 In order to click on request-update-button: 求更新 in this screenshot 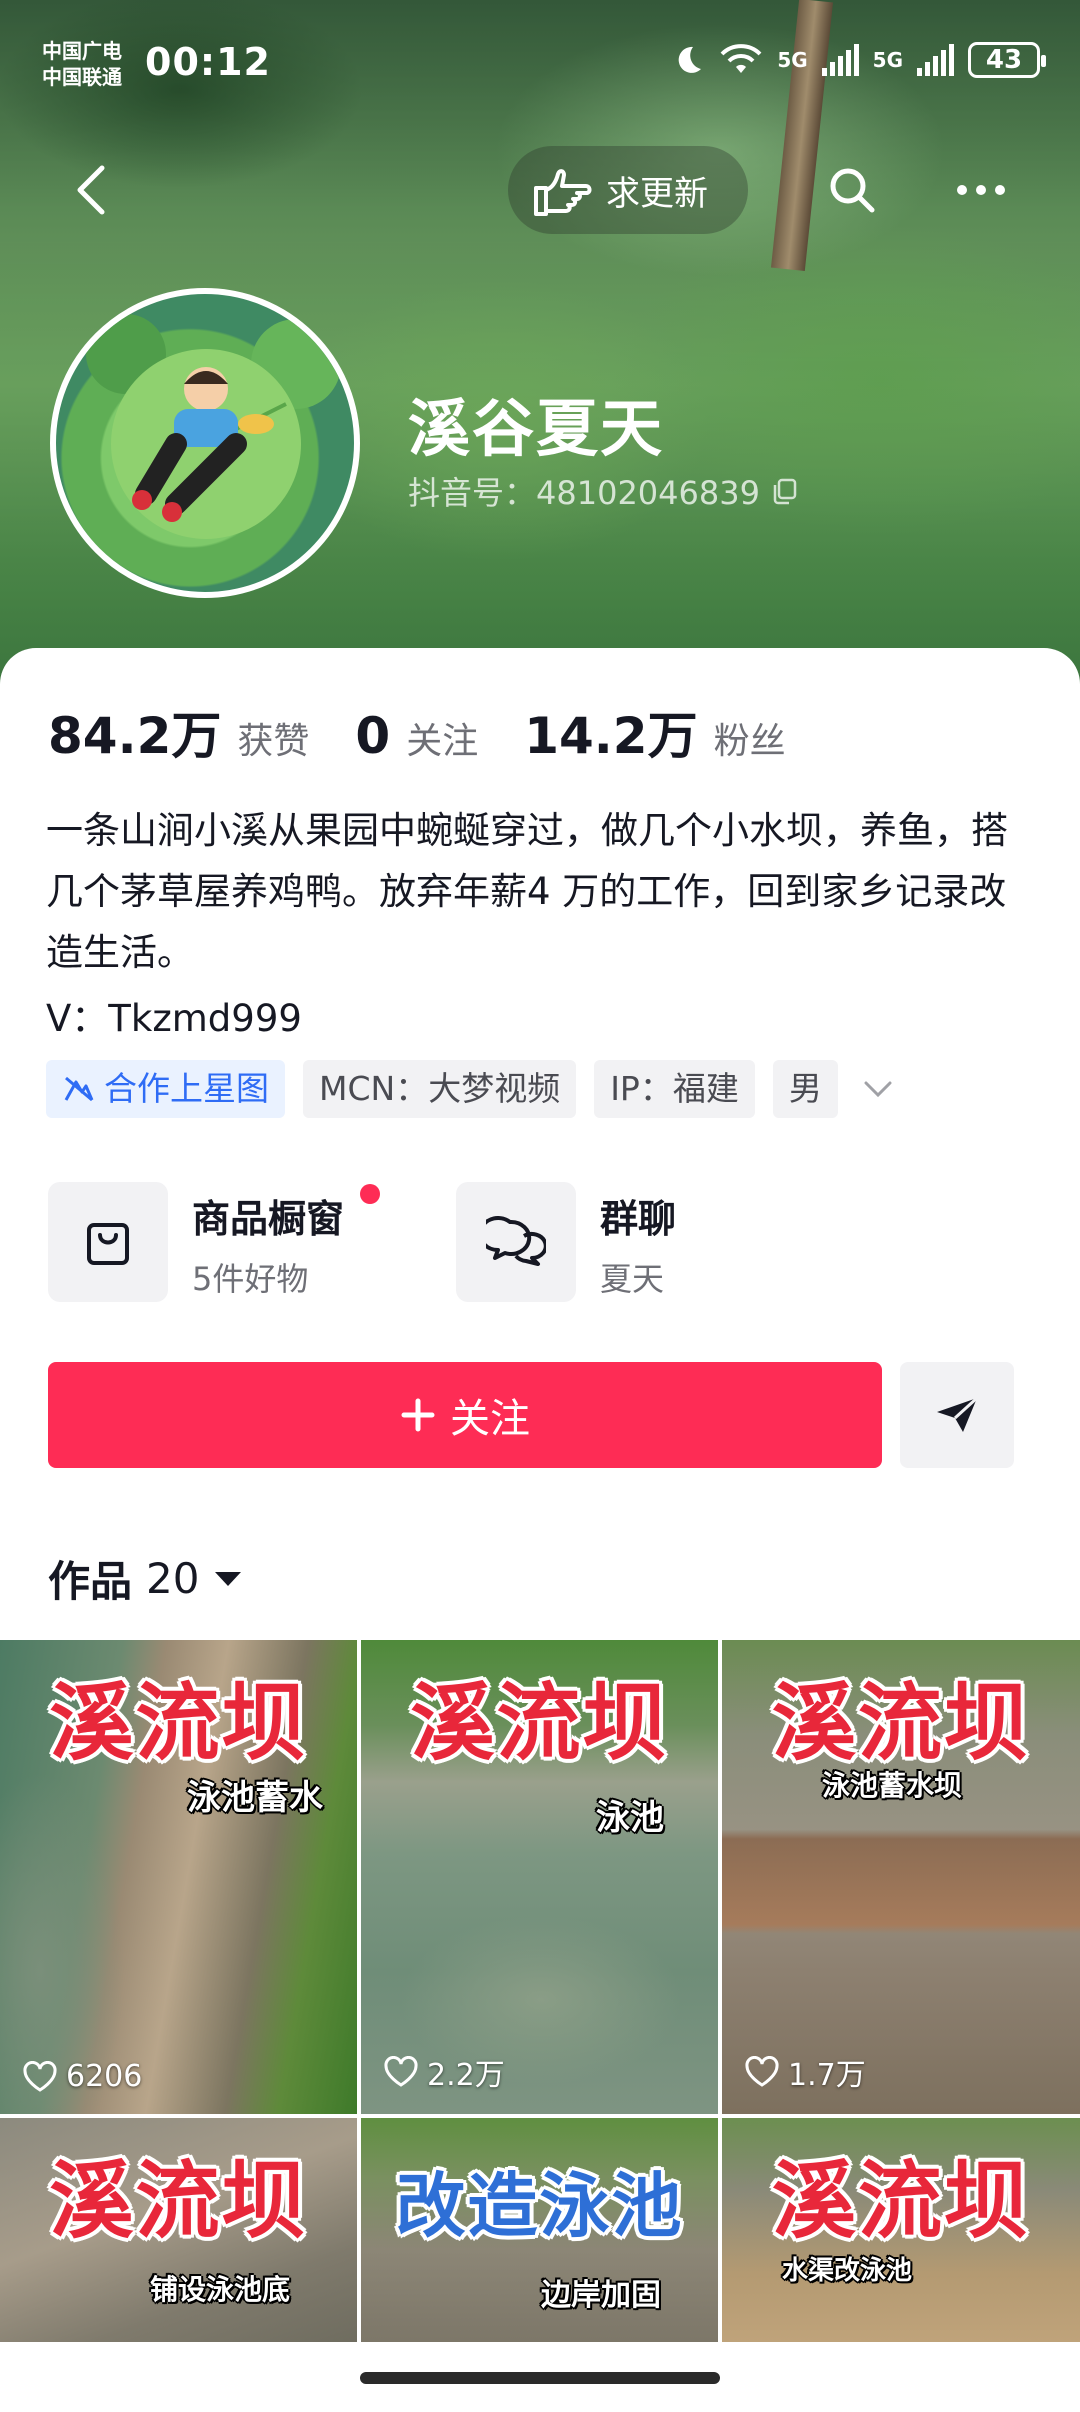, I will do `click(628, 190)`.